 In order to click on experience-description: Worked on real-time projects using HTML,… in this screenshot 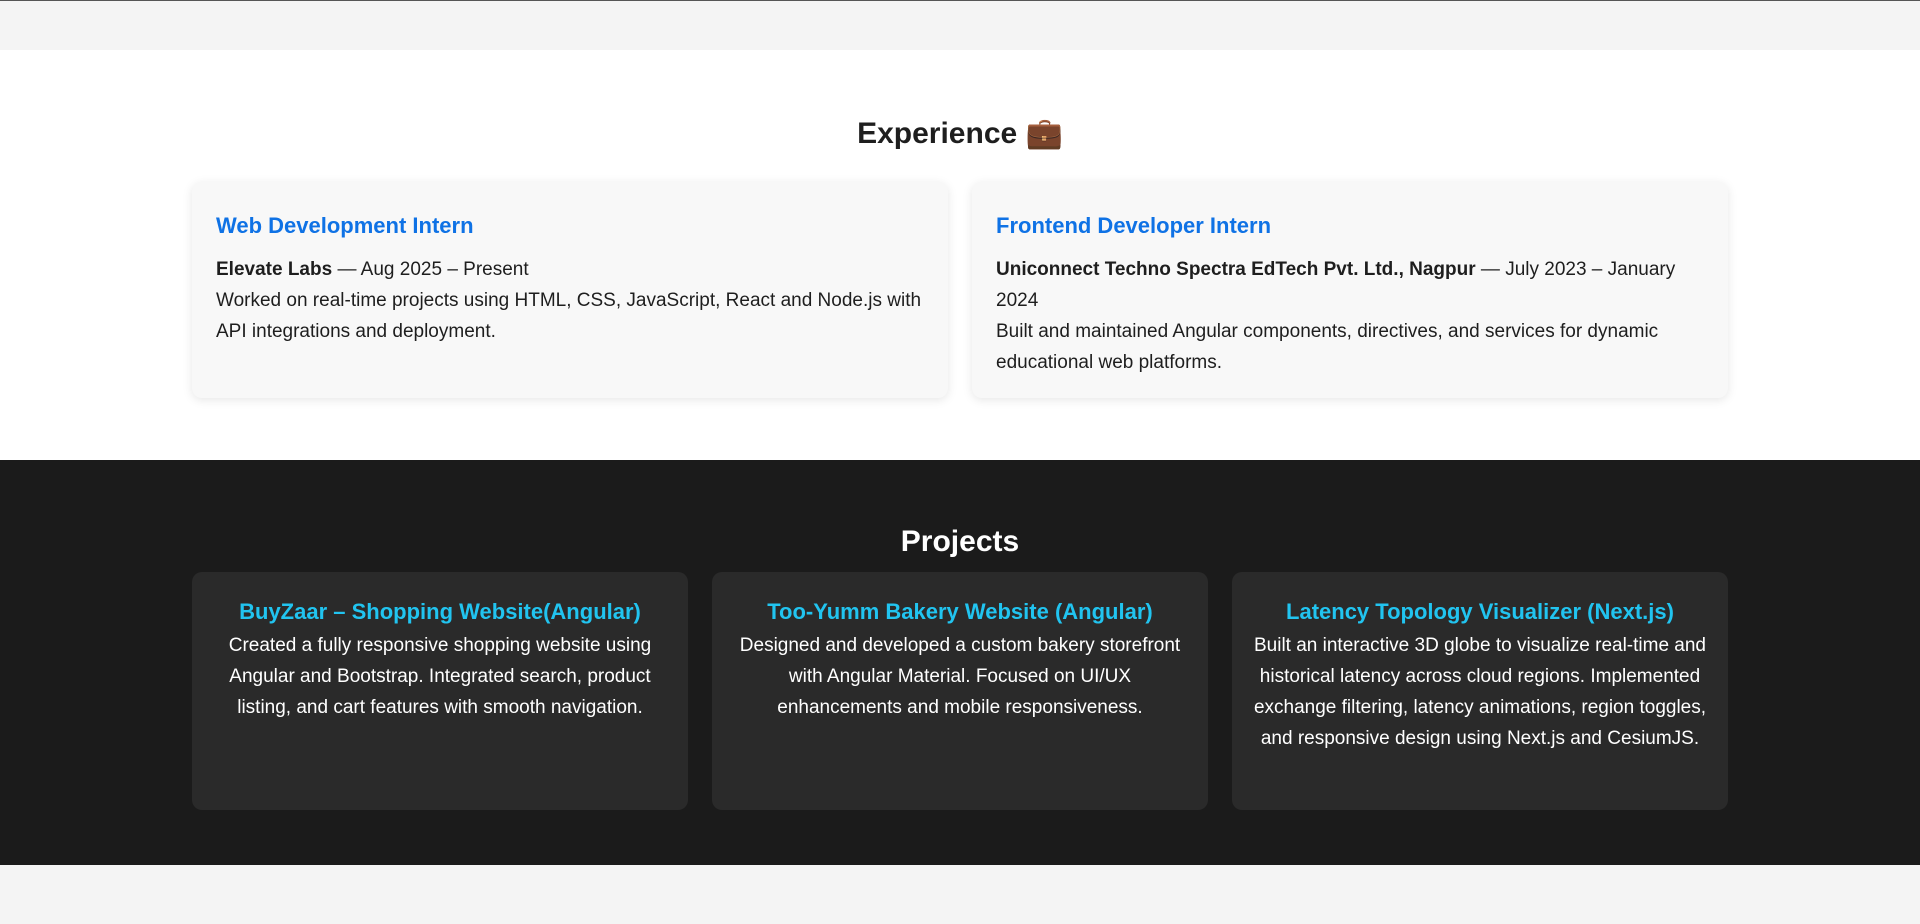, I will do `click(569, 316)`.